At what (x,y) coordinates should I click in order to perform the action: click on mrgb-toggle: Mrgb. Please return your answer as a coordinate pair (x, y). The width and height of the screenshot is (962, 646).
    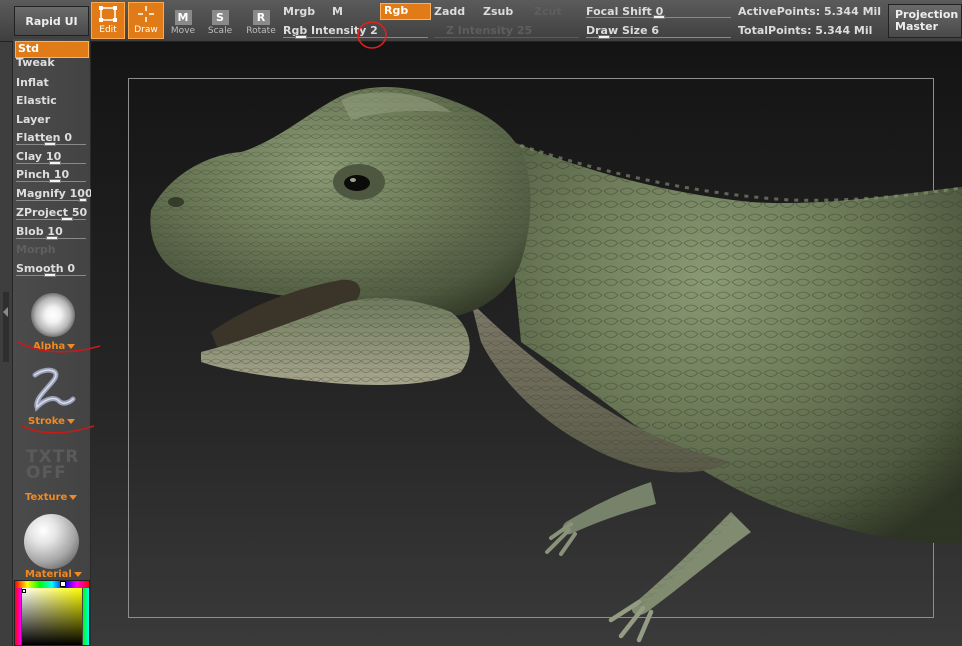
    Looking at the image, I should click on (299, 11).